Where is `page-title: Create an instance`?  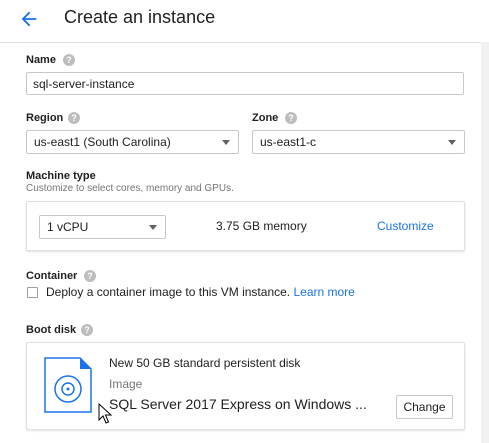
page-title: Create an instance is located at coordinates (140, 17).